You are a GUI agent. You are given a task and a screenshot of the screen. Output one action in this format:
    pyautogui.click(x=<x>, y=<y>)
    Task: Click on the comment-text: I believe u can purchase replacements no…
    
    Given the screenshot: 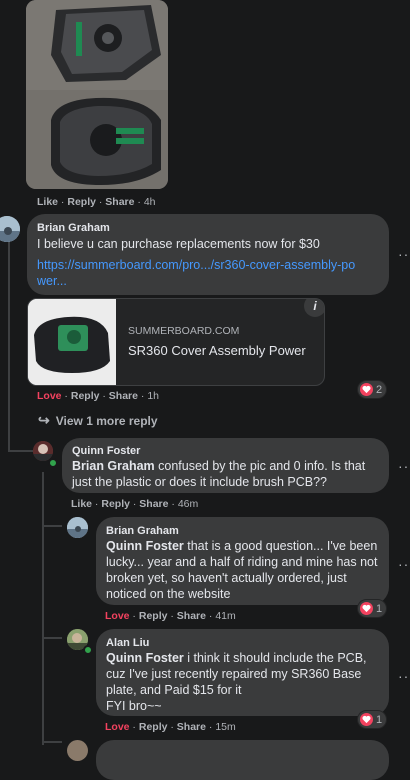 What is the action you would take?
    pyautogui.click(x=178, y=244)
    